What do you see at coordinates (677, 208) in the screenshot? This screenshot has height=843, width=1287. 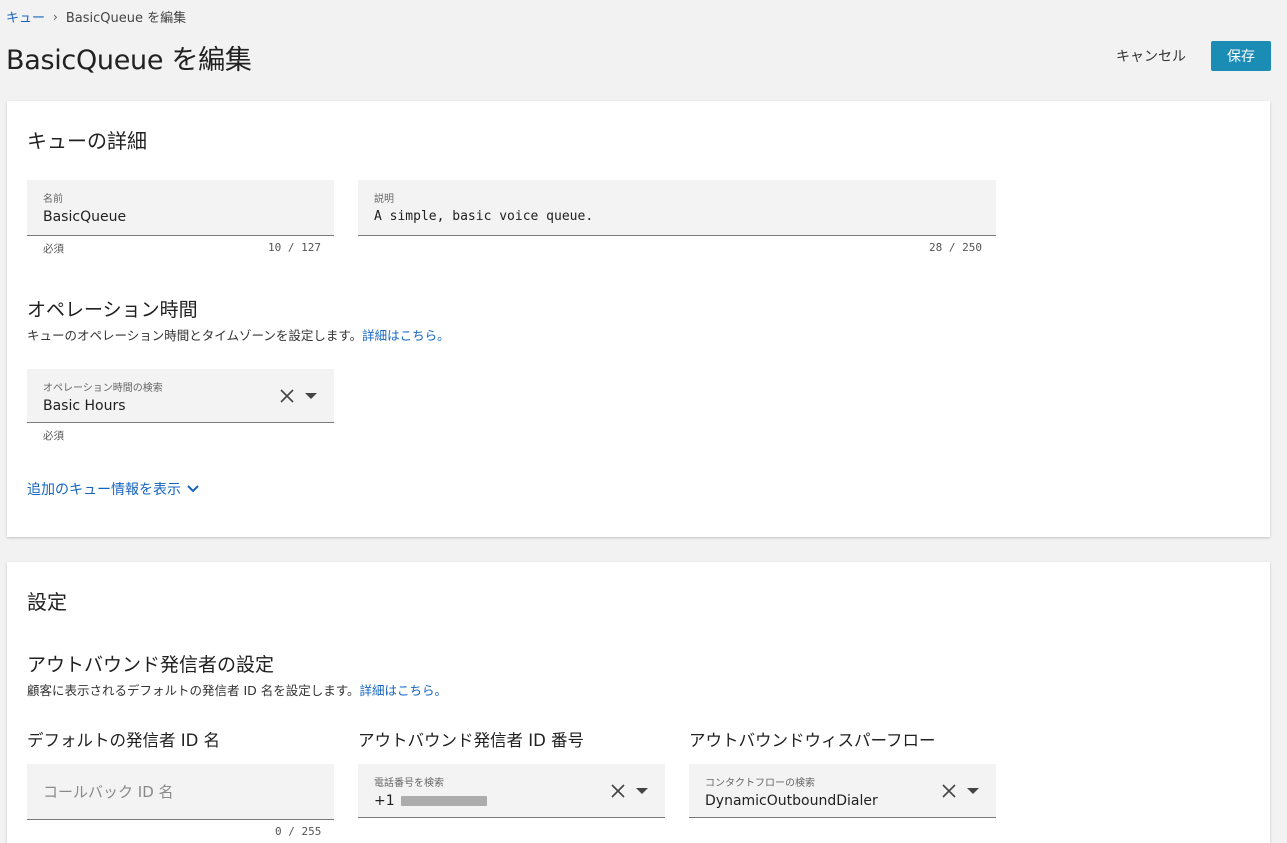 I see `description-field: 説明 A simple, basic voice queue.` at bounding box center [677, 208].